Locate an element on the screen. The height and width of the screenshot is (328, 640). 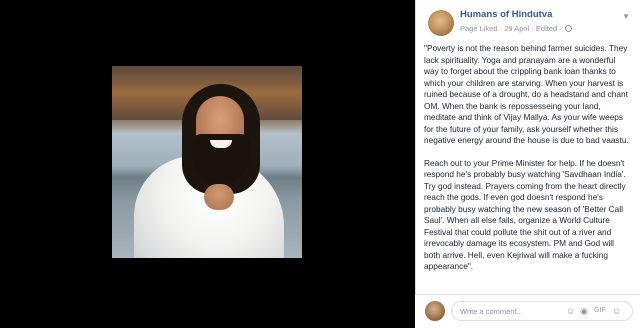
edited-label: Edited is located at coordinates (546, 28).